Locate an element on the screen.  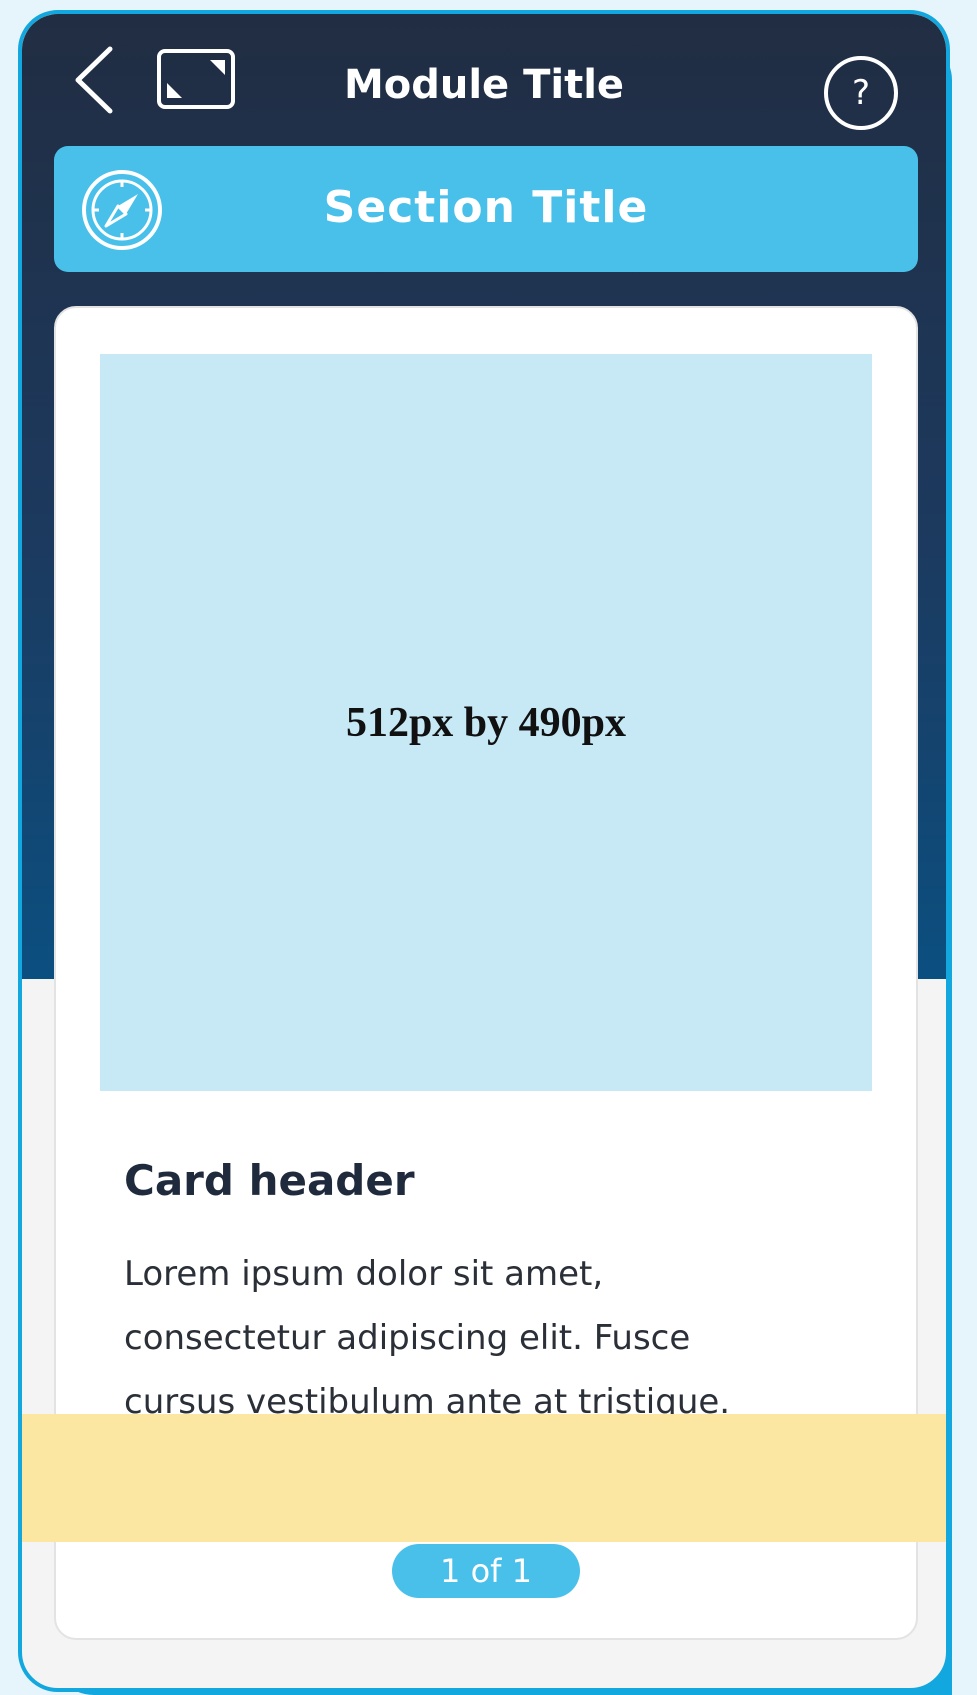
top-bar: Module Title ? is located at coordinates (484, 80).